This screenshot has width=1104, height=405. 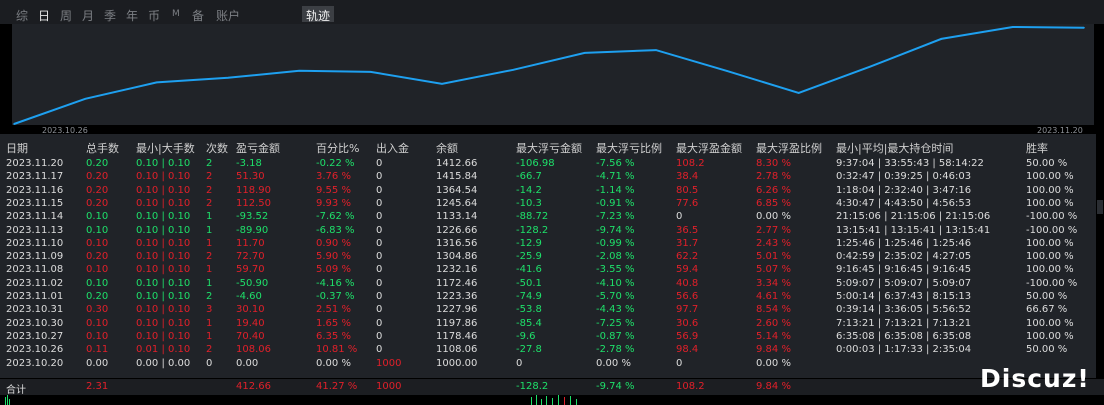 What do you see at coordinates (132, 15) in the screenshot?
I see `tab-year: 年` at bounding box center [132, 15].